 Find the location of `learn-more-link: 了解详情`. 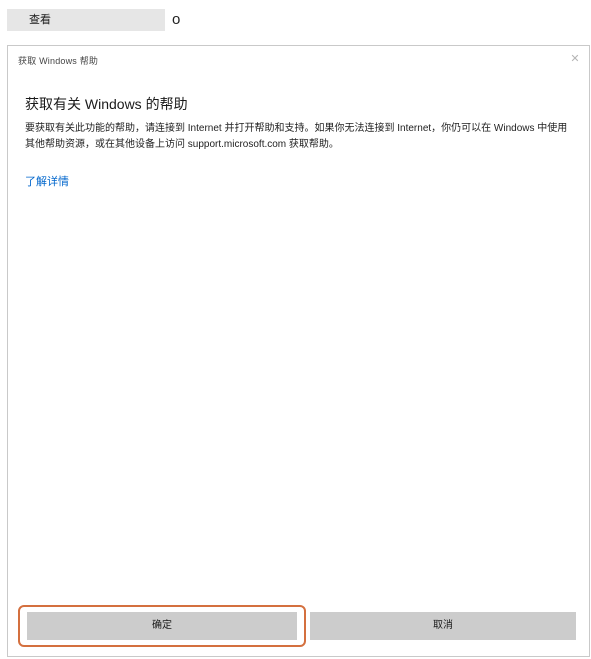

learn-more-link: 了解详情 is located at coordinates (47, 181).